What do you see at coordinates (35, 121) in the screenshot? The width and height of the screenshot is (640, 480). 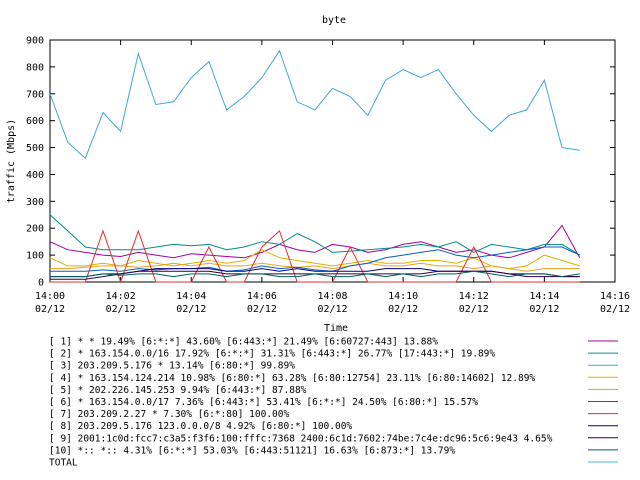 I see `y-tick-label: 600` at bounding box center [35, 121].